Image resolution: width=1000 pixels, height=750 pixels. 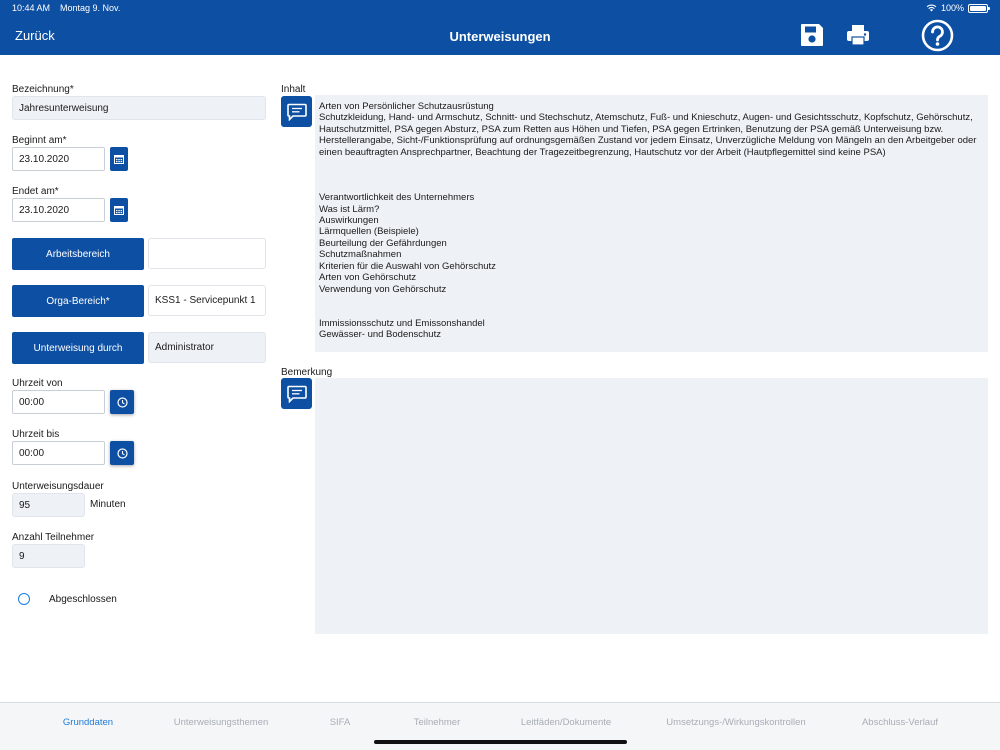 What do you see at coordinates (736, 722) in the screenshot?
I see `tab-umsetzungs-wirkungskontrollen: Umsetzungs-/Wirkungskontrollen` at bounding box center [736, 722].